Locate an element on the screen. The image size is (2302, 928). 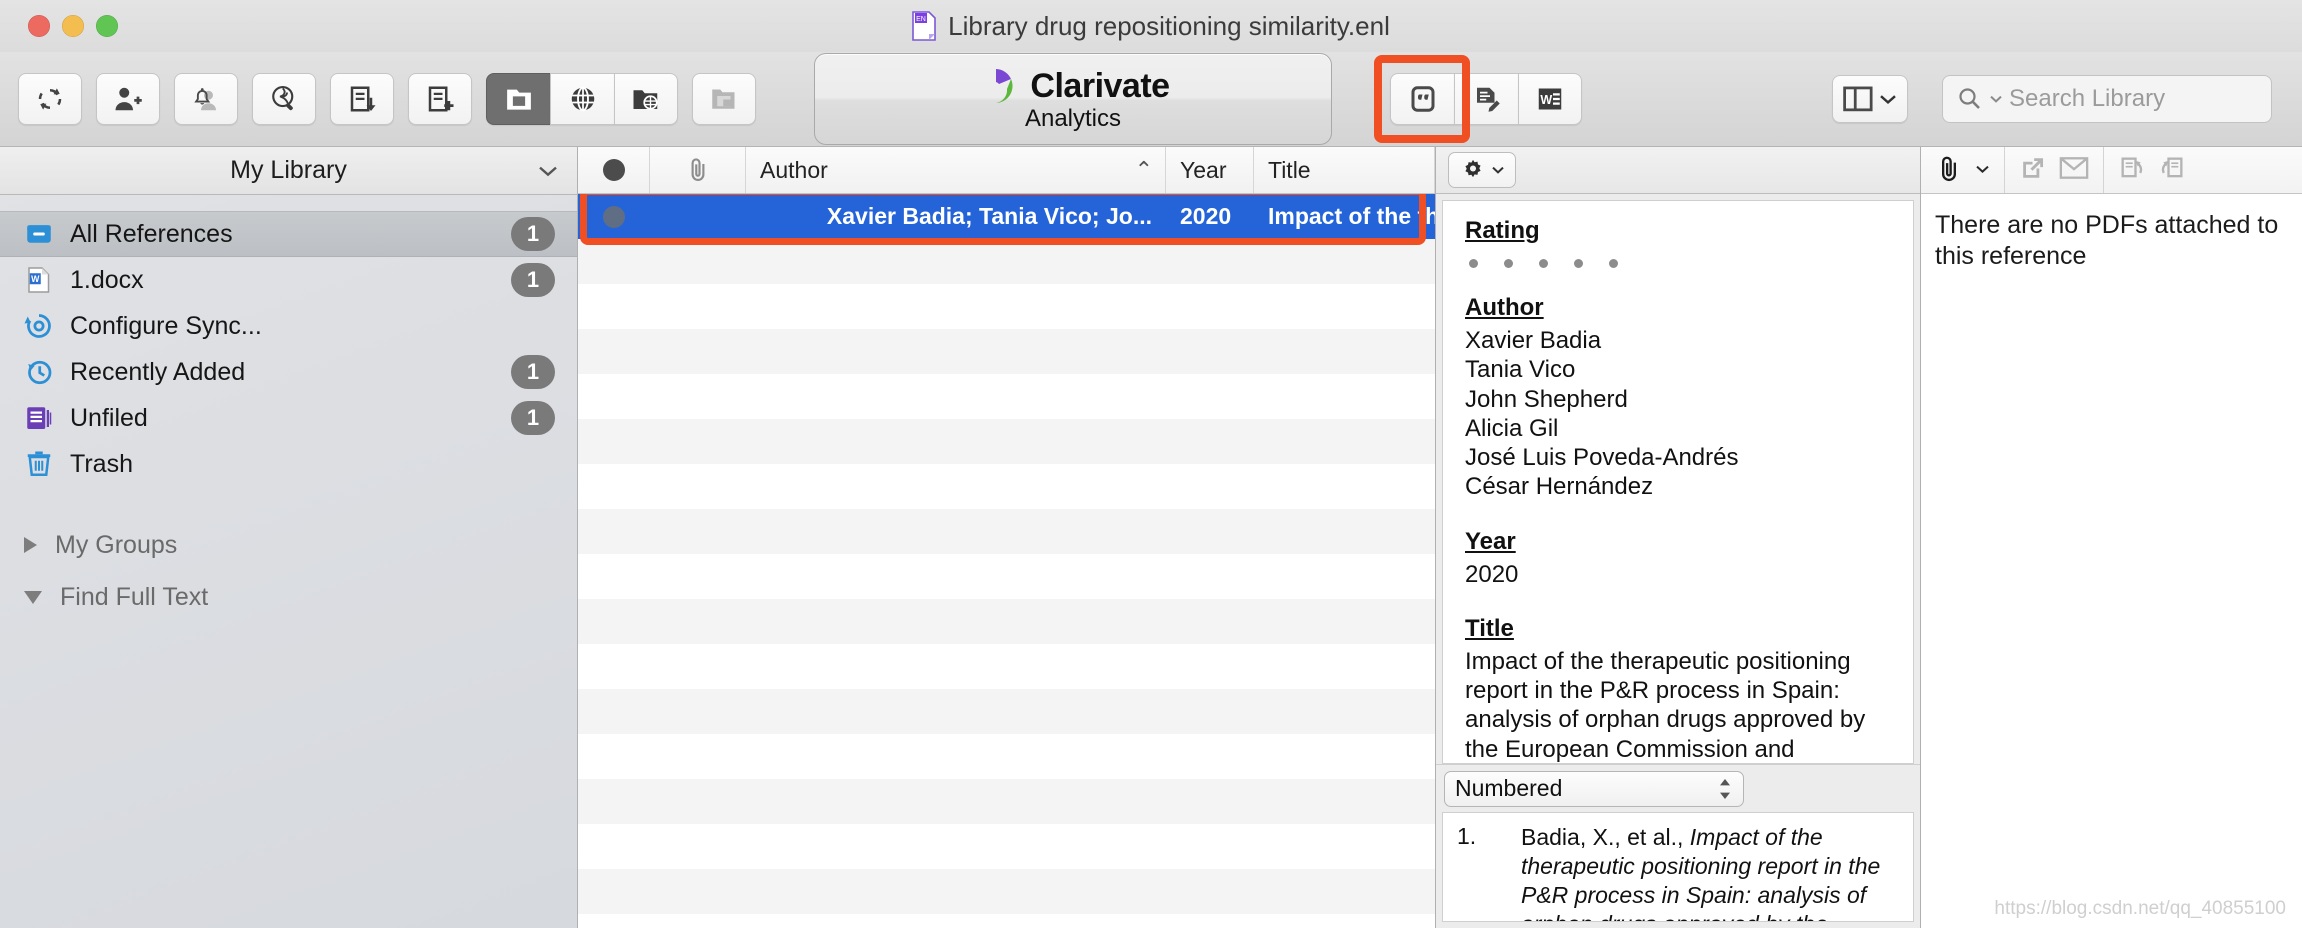
open-external-button is located at coordinates (2033, 170).